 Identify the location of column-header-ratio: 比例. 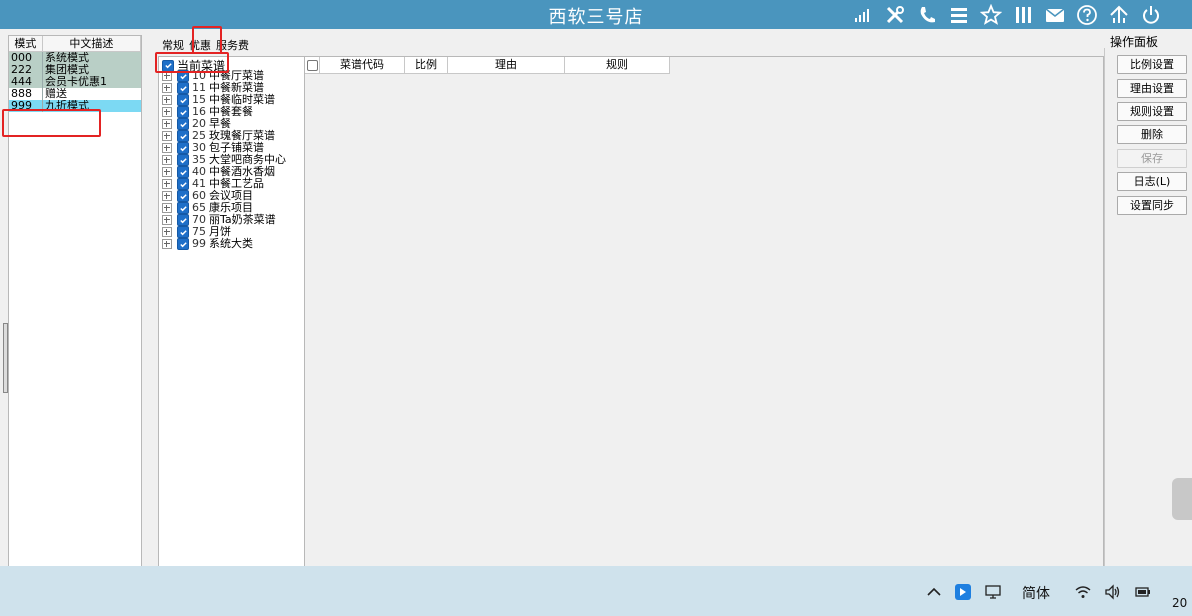
(426, 65).